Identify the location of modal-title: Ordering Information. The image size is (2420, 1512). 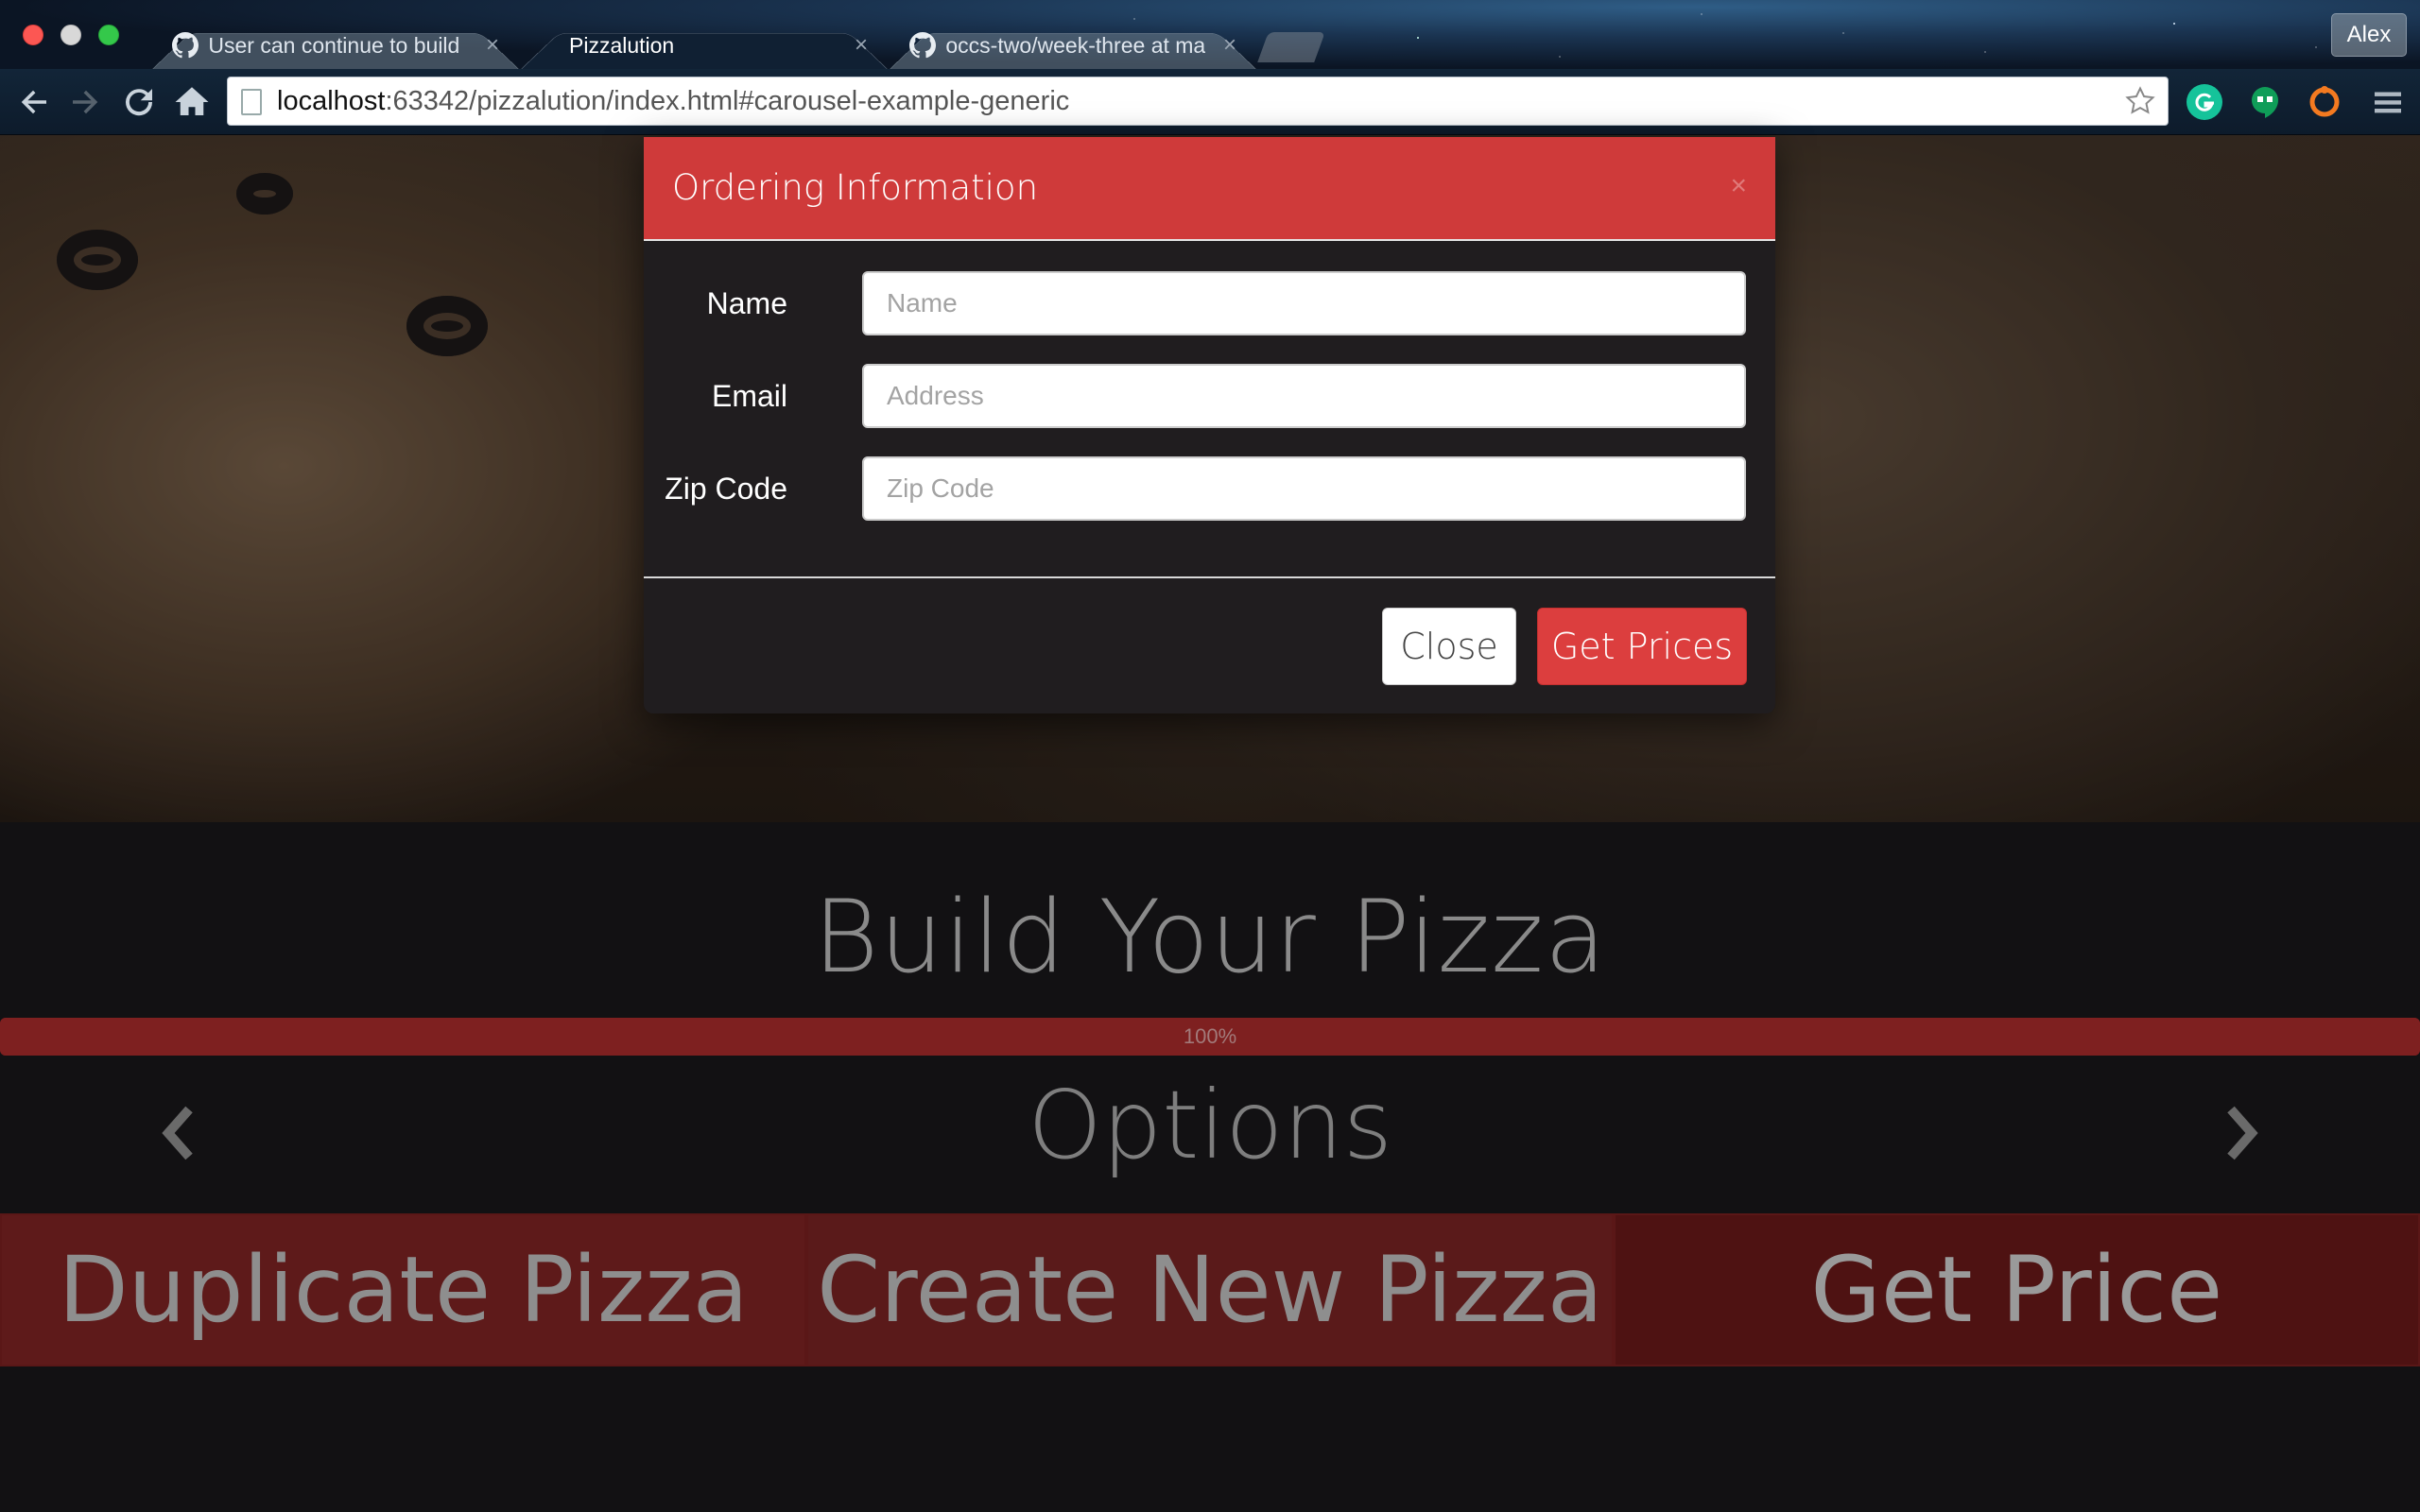
(856, 187).